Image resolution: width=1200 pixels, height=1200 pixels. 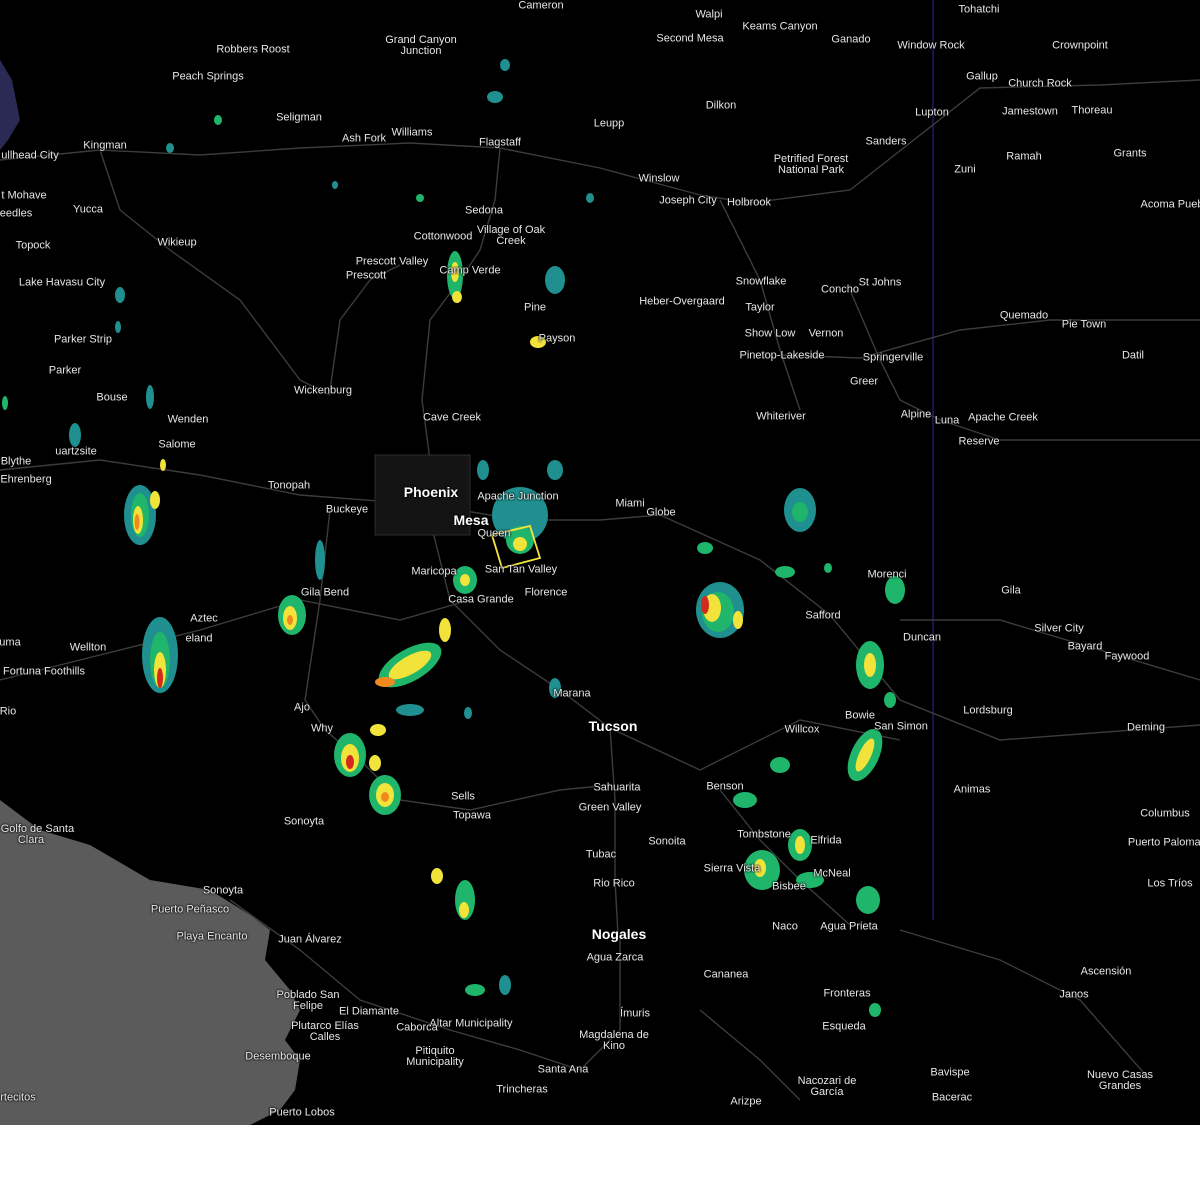 I want to click on place-label-marana: Marana, so click(x=572, y=693).